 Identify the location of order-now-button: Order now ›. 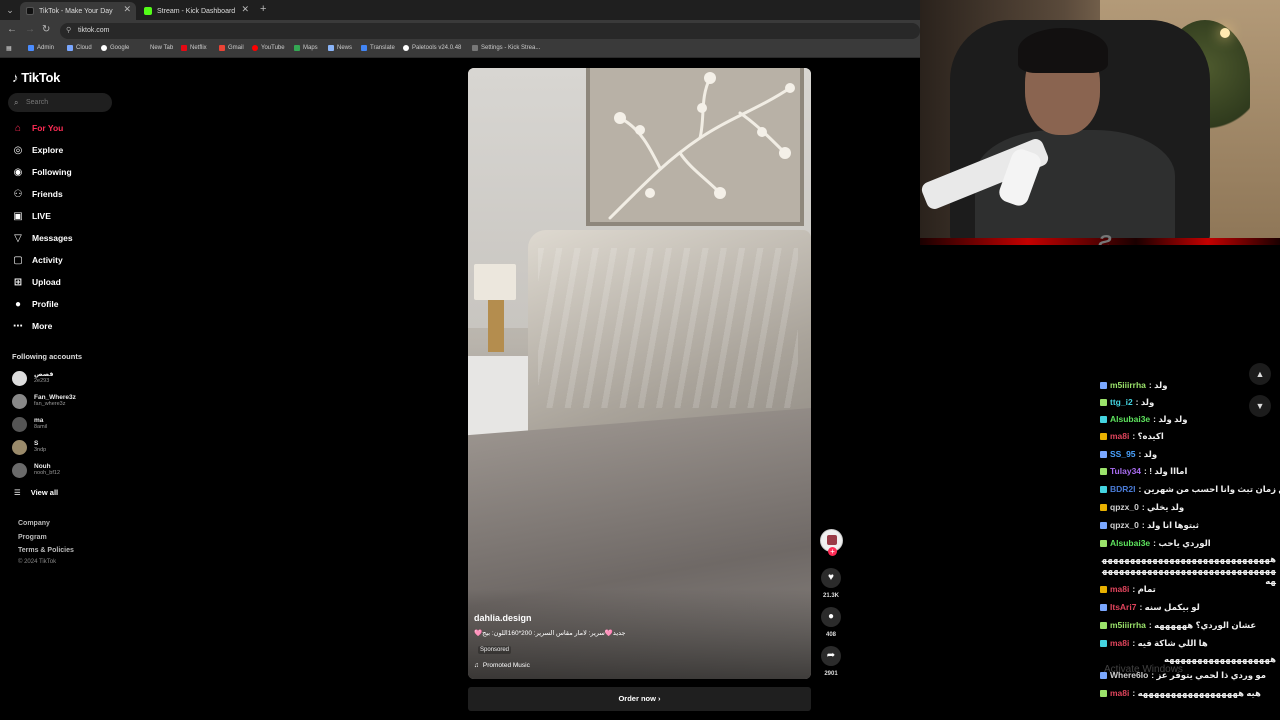
(639, 699).